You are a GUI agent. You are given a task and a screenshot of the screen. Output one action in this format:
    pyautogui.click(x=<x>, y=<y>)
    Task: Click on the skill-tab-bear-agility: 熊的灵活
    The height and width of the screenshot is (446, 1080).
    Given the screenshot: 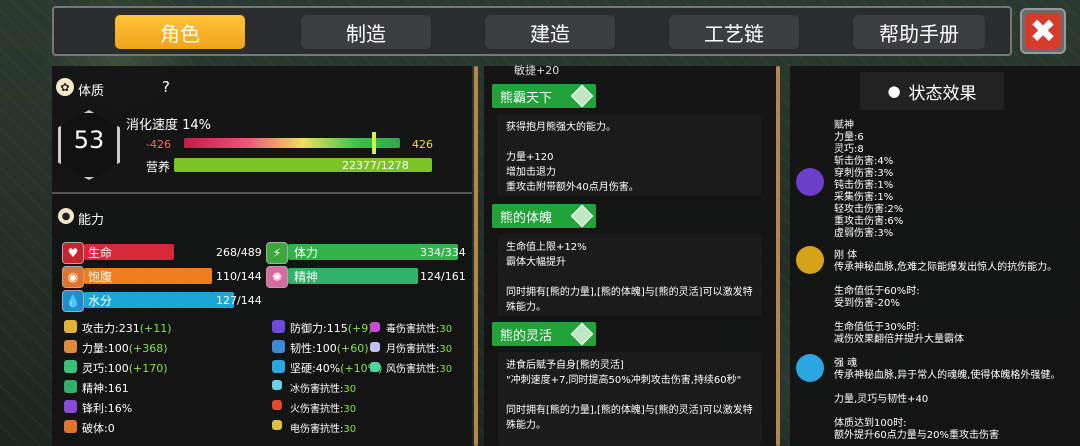 What is the action you would take?
    pyautogui.click(x=544, y=334)
    